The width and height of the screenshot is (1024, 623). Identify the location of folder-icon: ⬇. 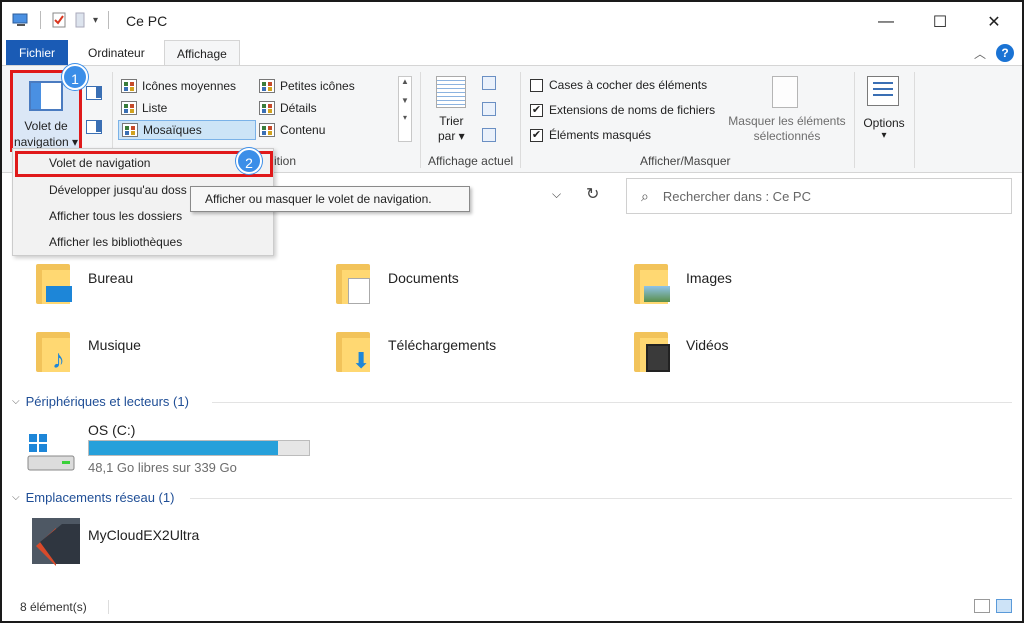
(354, 352).